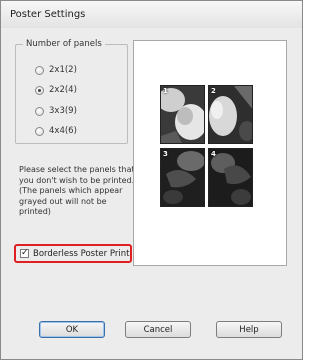 The height and width of the screenshot is (360, 320). I want to click on radio-option-label: 3x3(9), so click(63, 111).